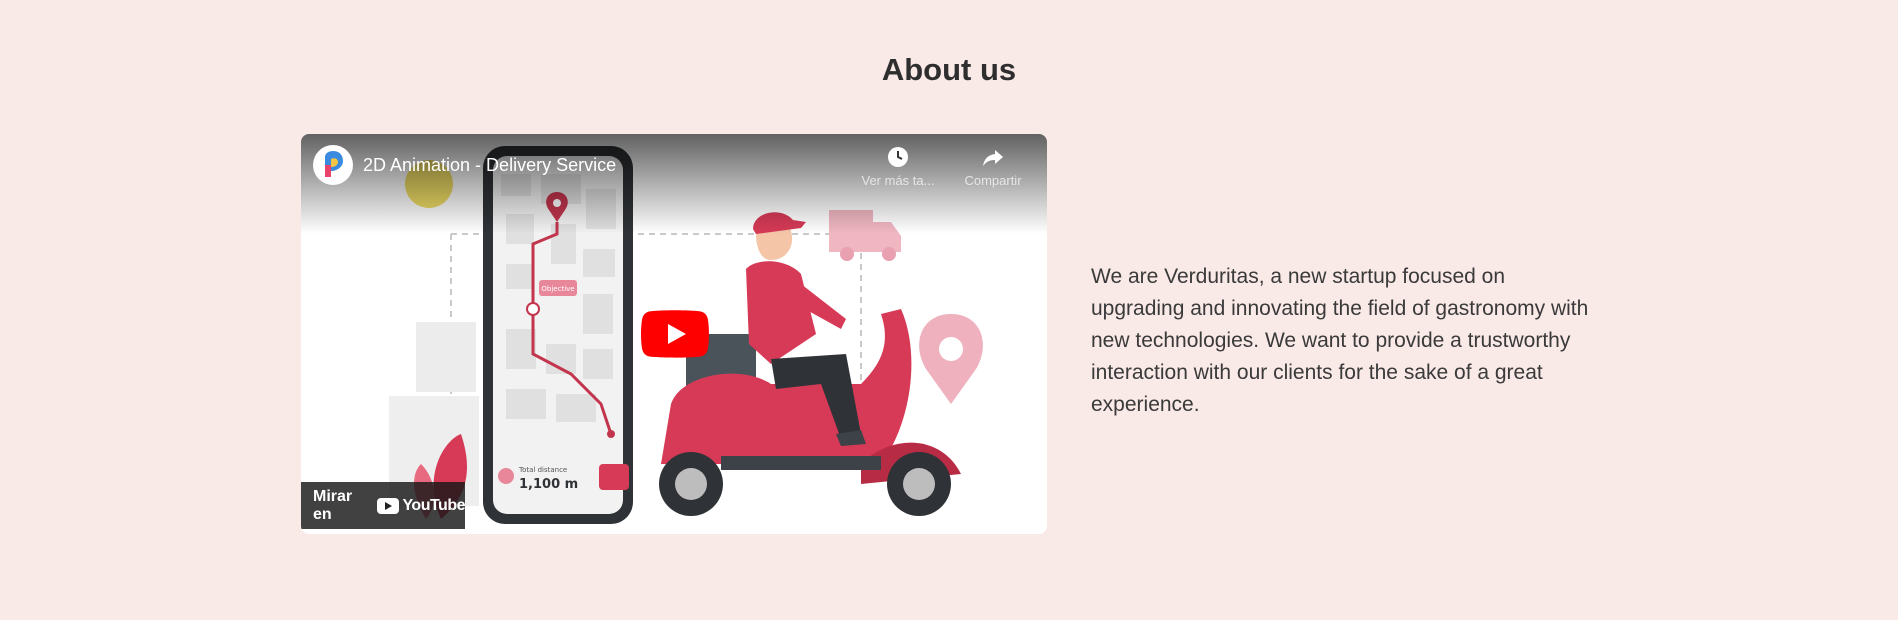 This screenshot has height=620, width=1898. What do you see at coordinates (949, 69) in the screenshot?
I see `section-title: About us` at bounding box center [949, 69].